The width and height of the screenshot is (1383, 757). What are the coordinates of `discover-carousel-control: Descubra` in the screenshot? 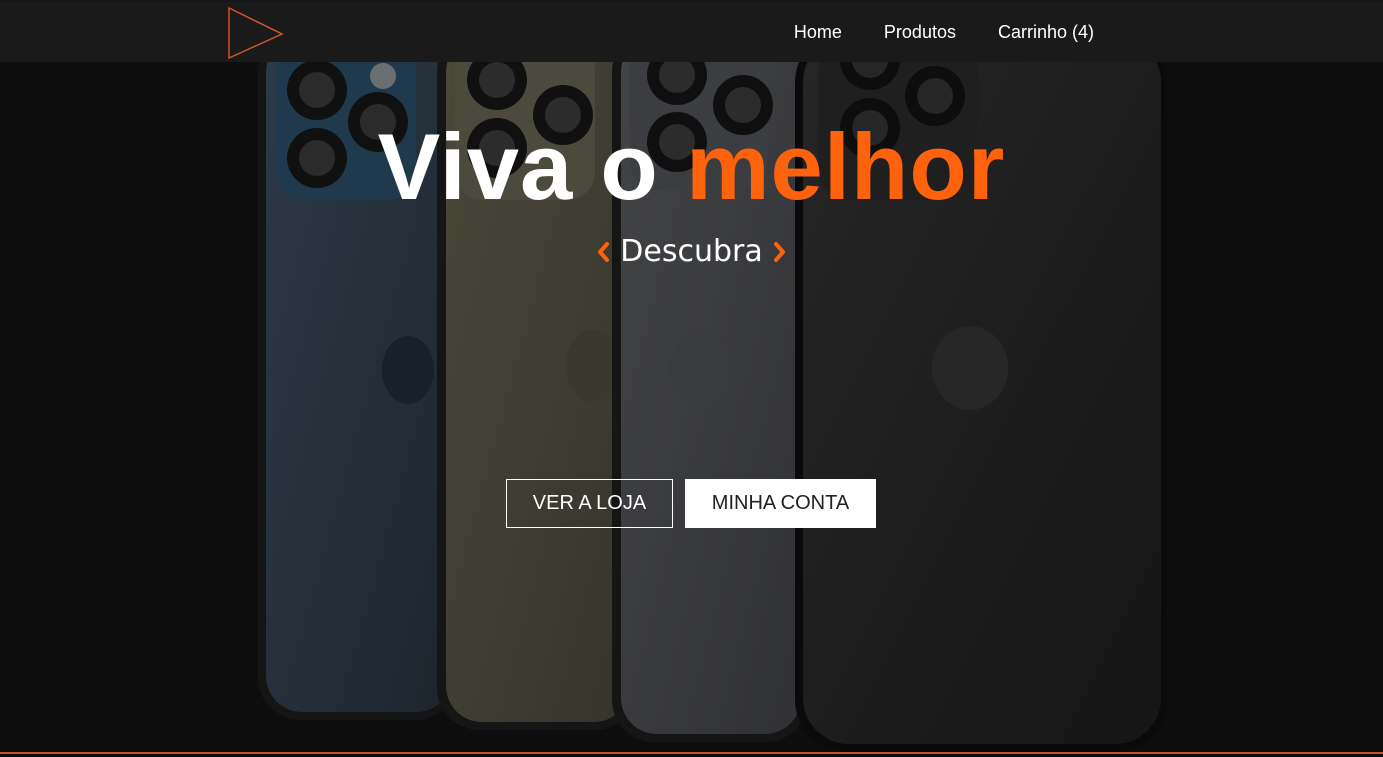 It's located at (691, 251).